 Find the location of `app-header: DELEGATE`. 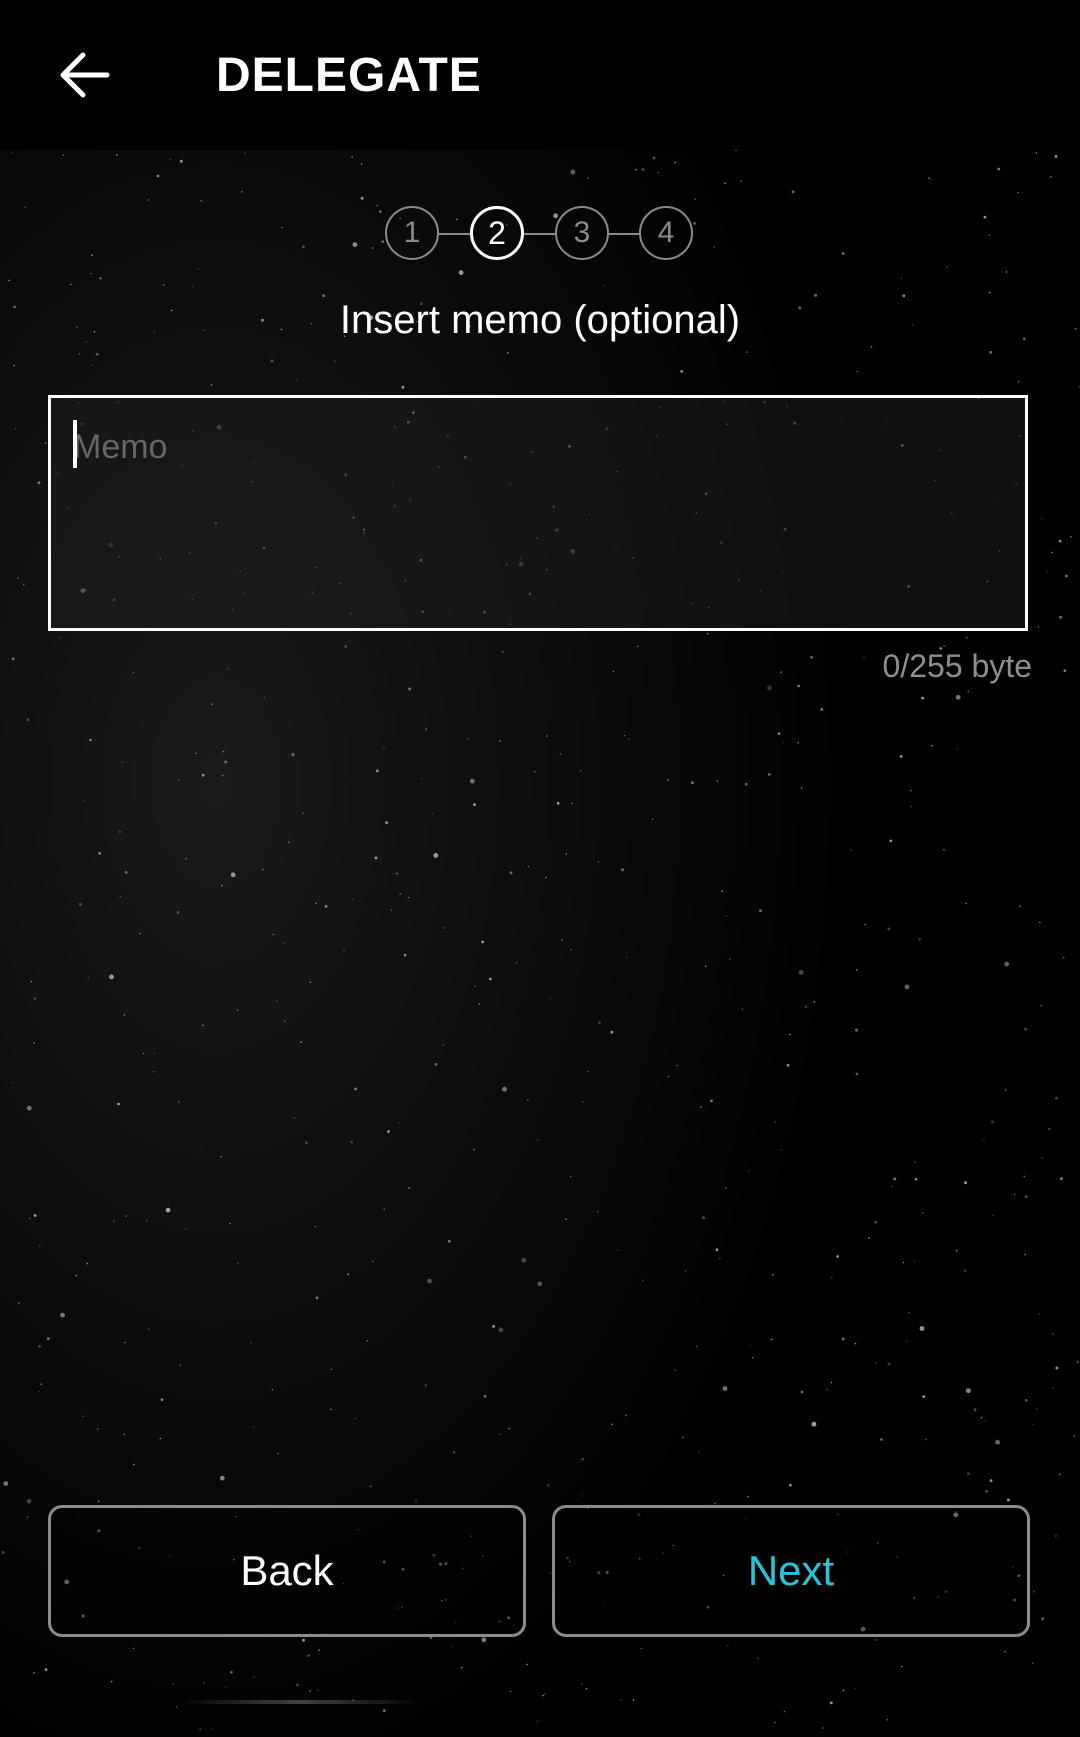

app-header: DELEGATE is located at coordinates (540, 75).